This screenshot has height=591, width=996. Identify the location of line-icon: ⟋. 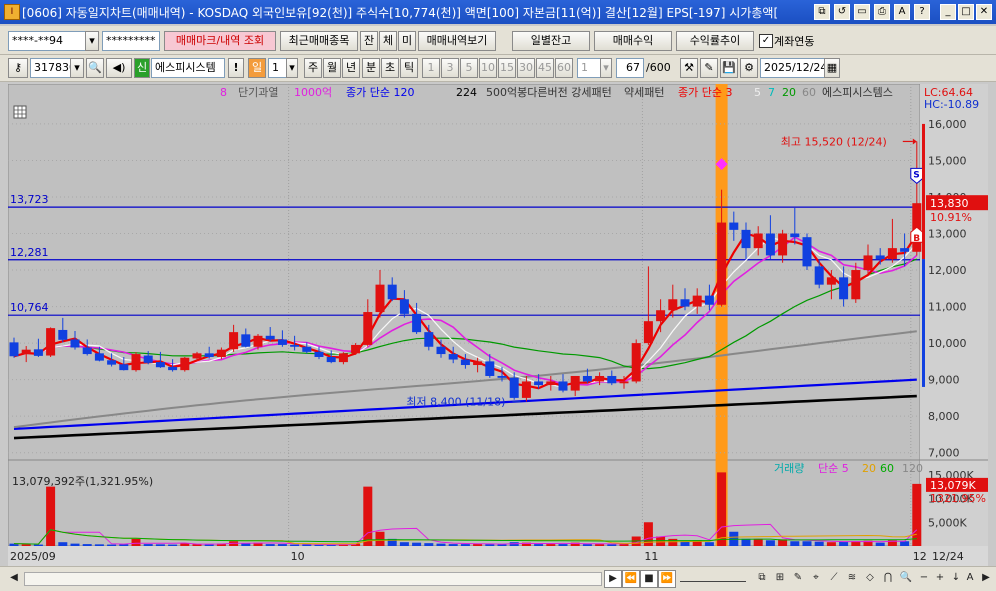
(834, 578).